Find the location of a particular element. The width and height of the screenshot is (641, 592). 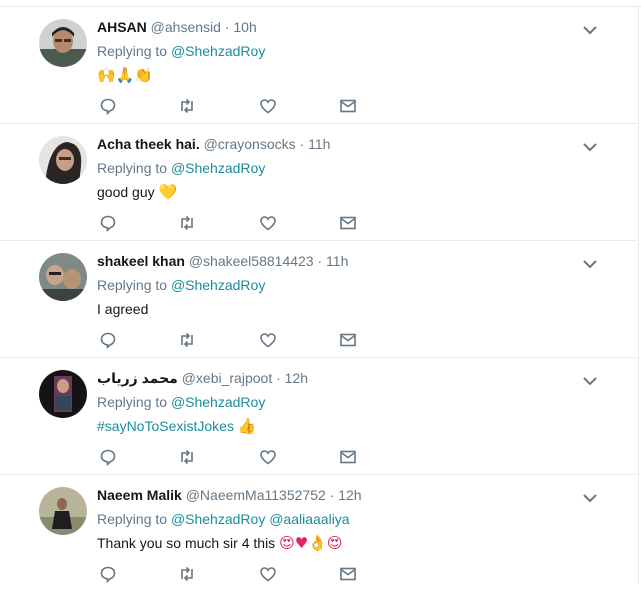

tweet-header: Naeem Malik @NaeemMa11352752 · 12h is located at coordinates (229, 495).